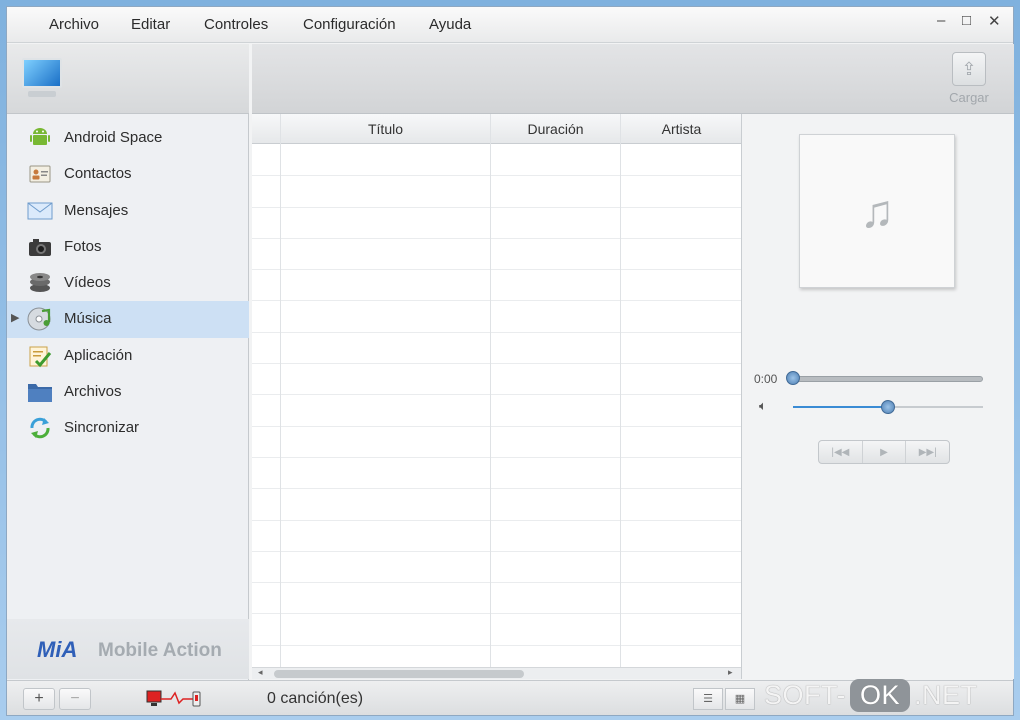 This screenshot has height=720, width=1020. Describe the element at coordinates (994, 21) in the screenshot. I see `close-button: ✕` at that location.